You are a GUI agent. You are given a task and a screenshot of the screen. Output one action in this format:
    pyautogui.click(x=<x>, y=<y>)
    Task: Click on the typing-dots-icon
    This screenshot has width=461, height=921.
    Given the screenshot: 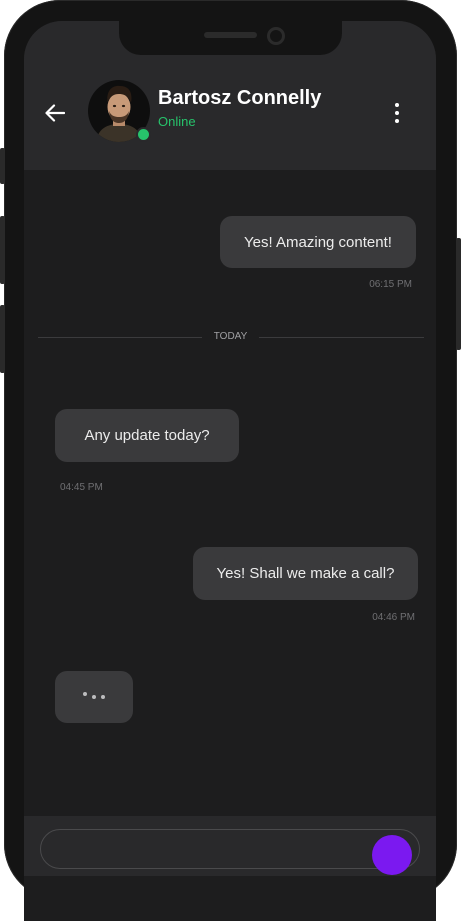 What is the action you would take?
    pyautogui.click(x=94, y=695)
    